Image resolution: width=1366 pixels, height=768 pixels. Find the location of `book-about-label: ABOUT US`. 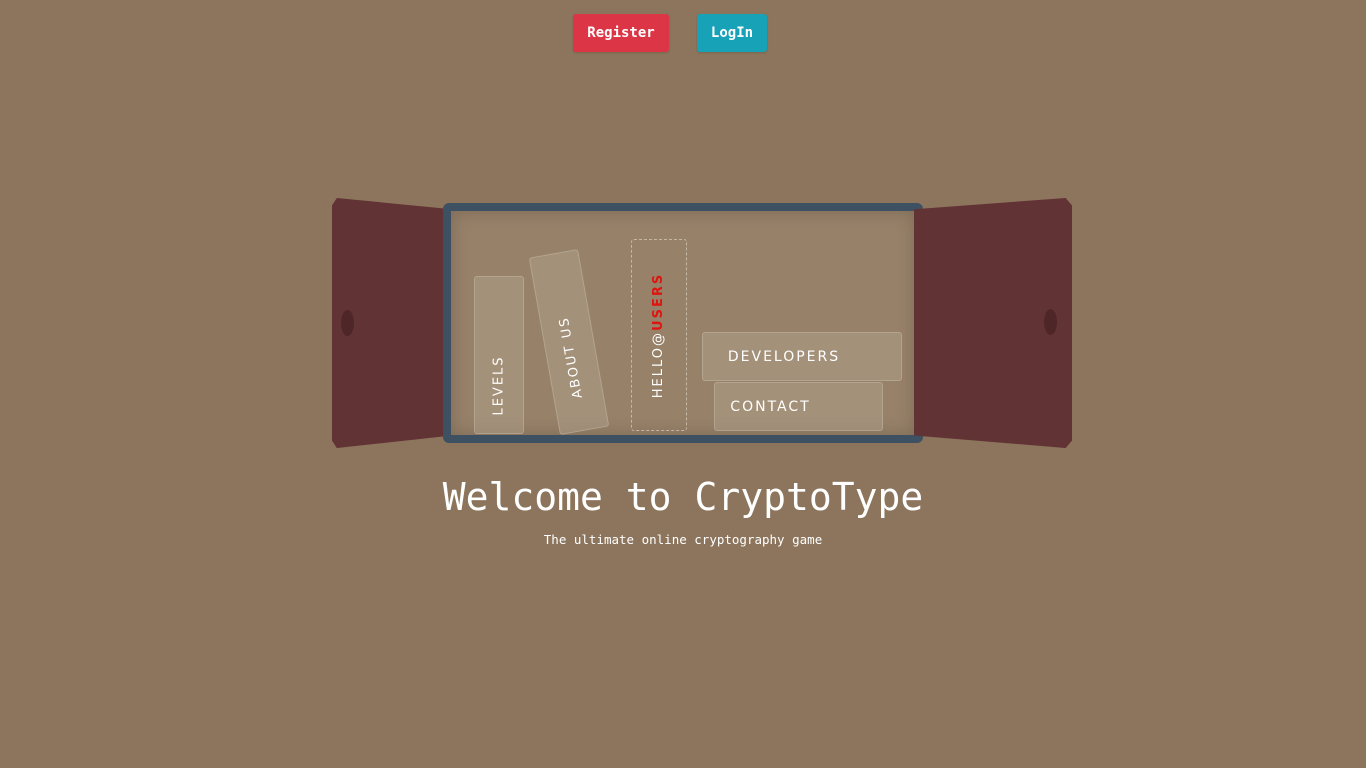

book-about-label: ABOUT US is located at coordinates (572, 357).